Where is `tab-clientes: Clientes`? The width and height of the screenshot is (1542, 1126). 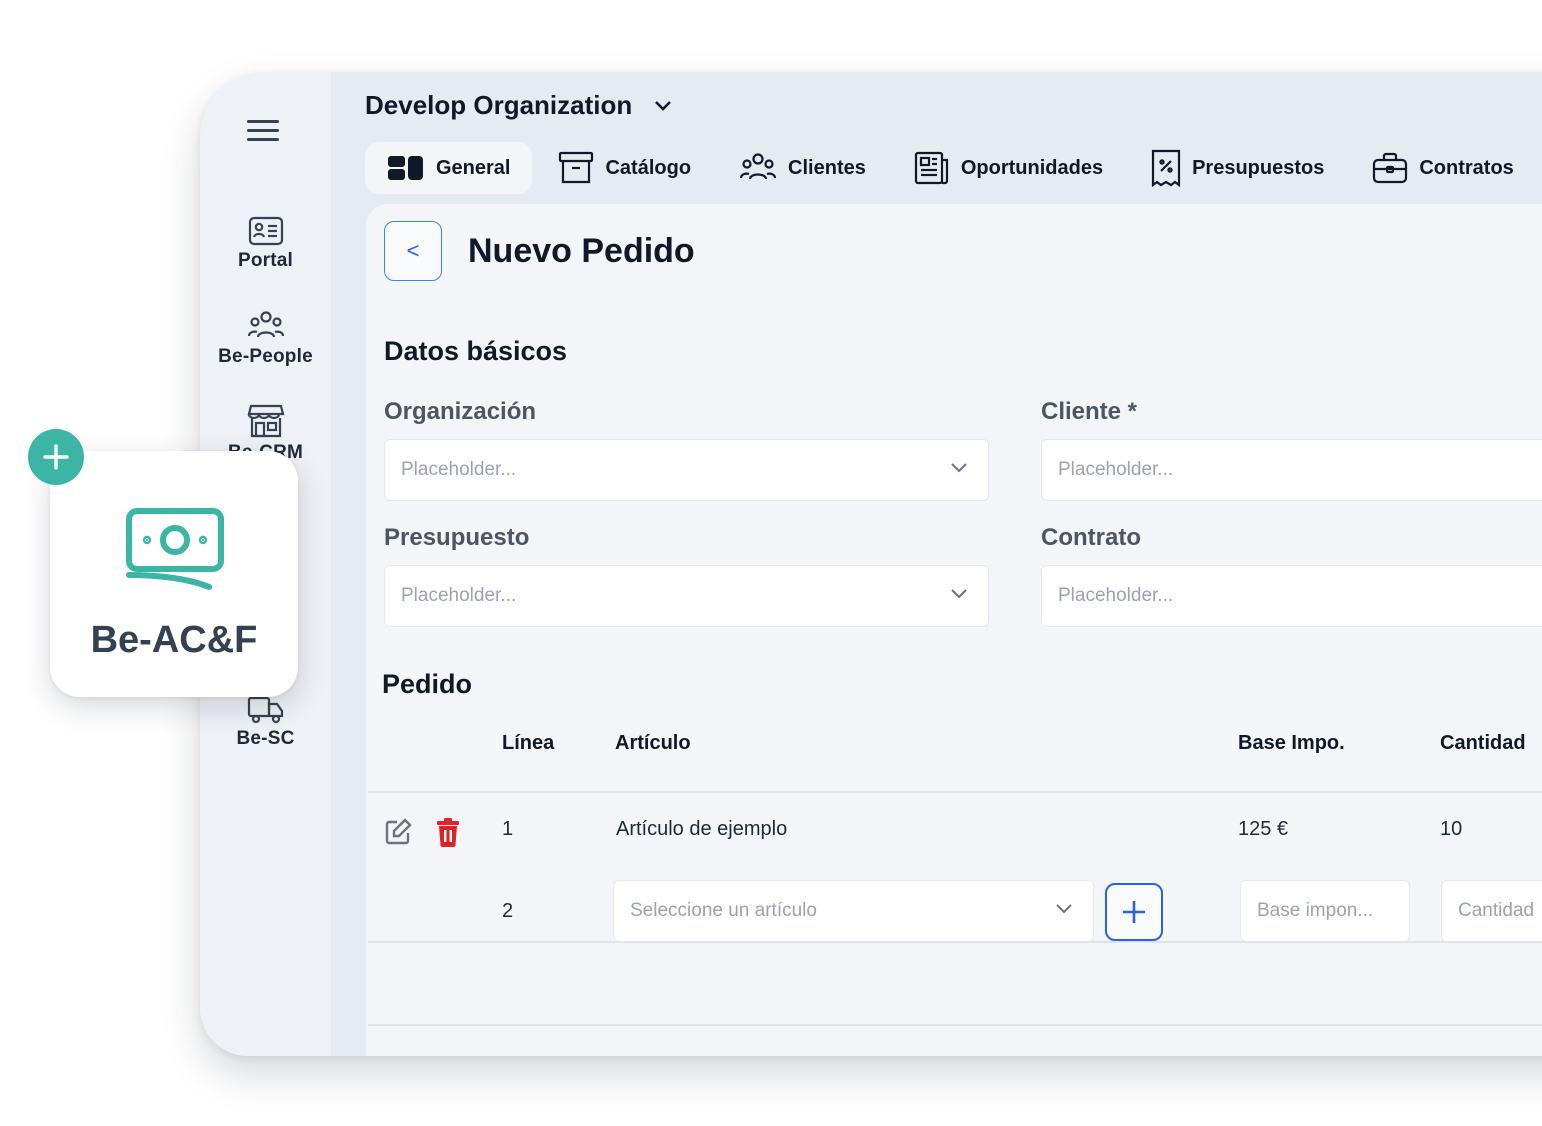 tab-clientes: Clientes is located at coordinates (802, 168).